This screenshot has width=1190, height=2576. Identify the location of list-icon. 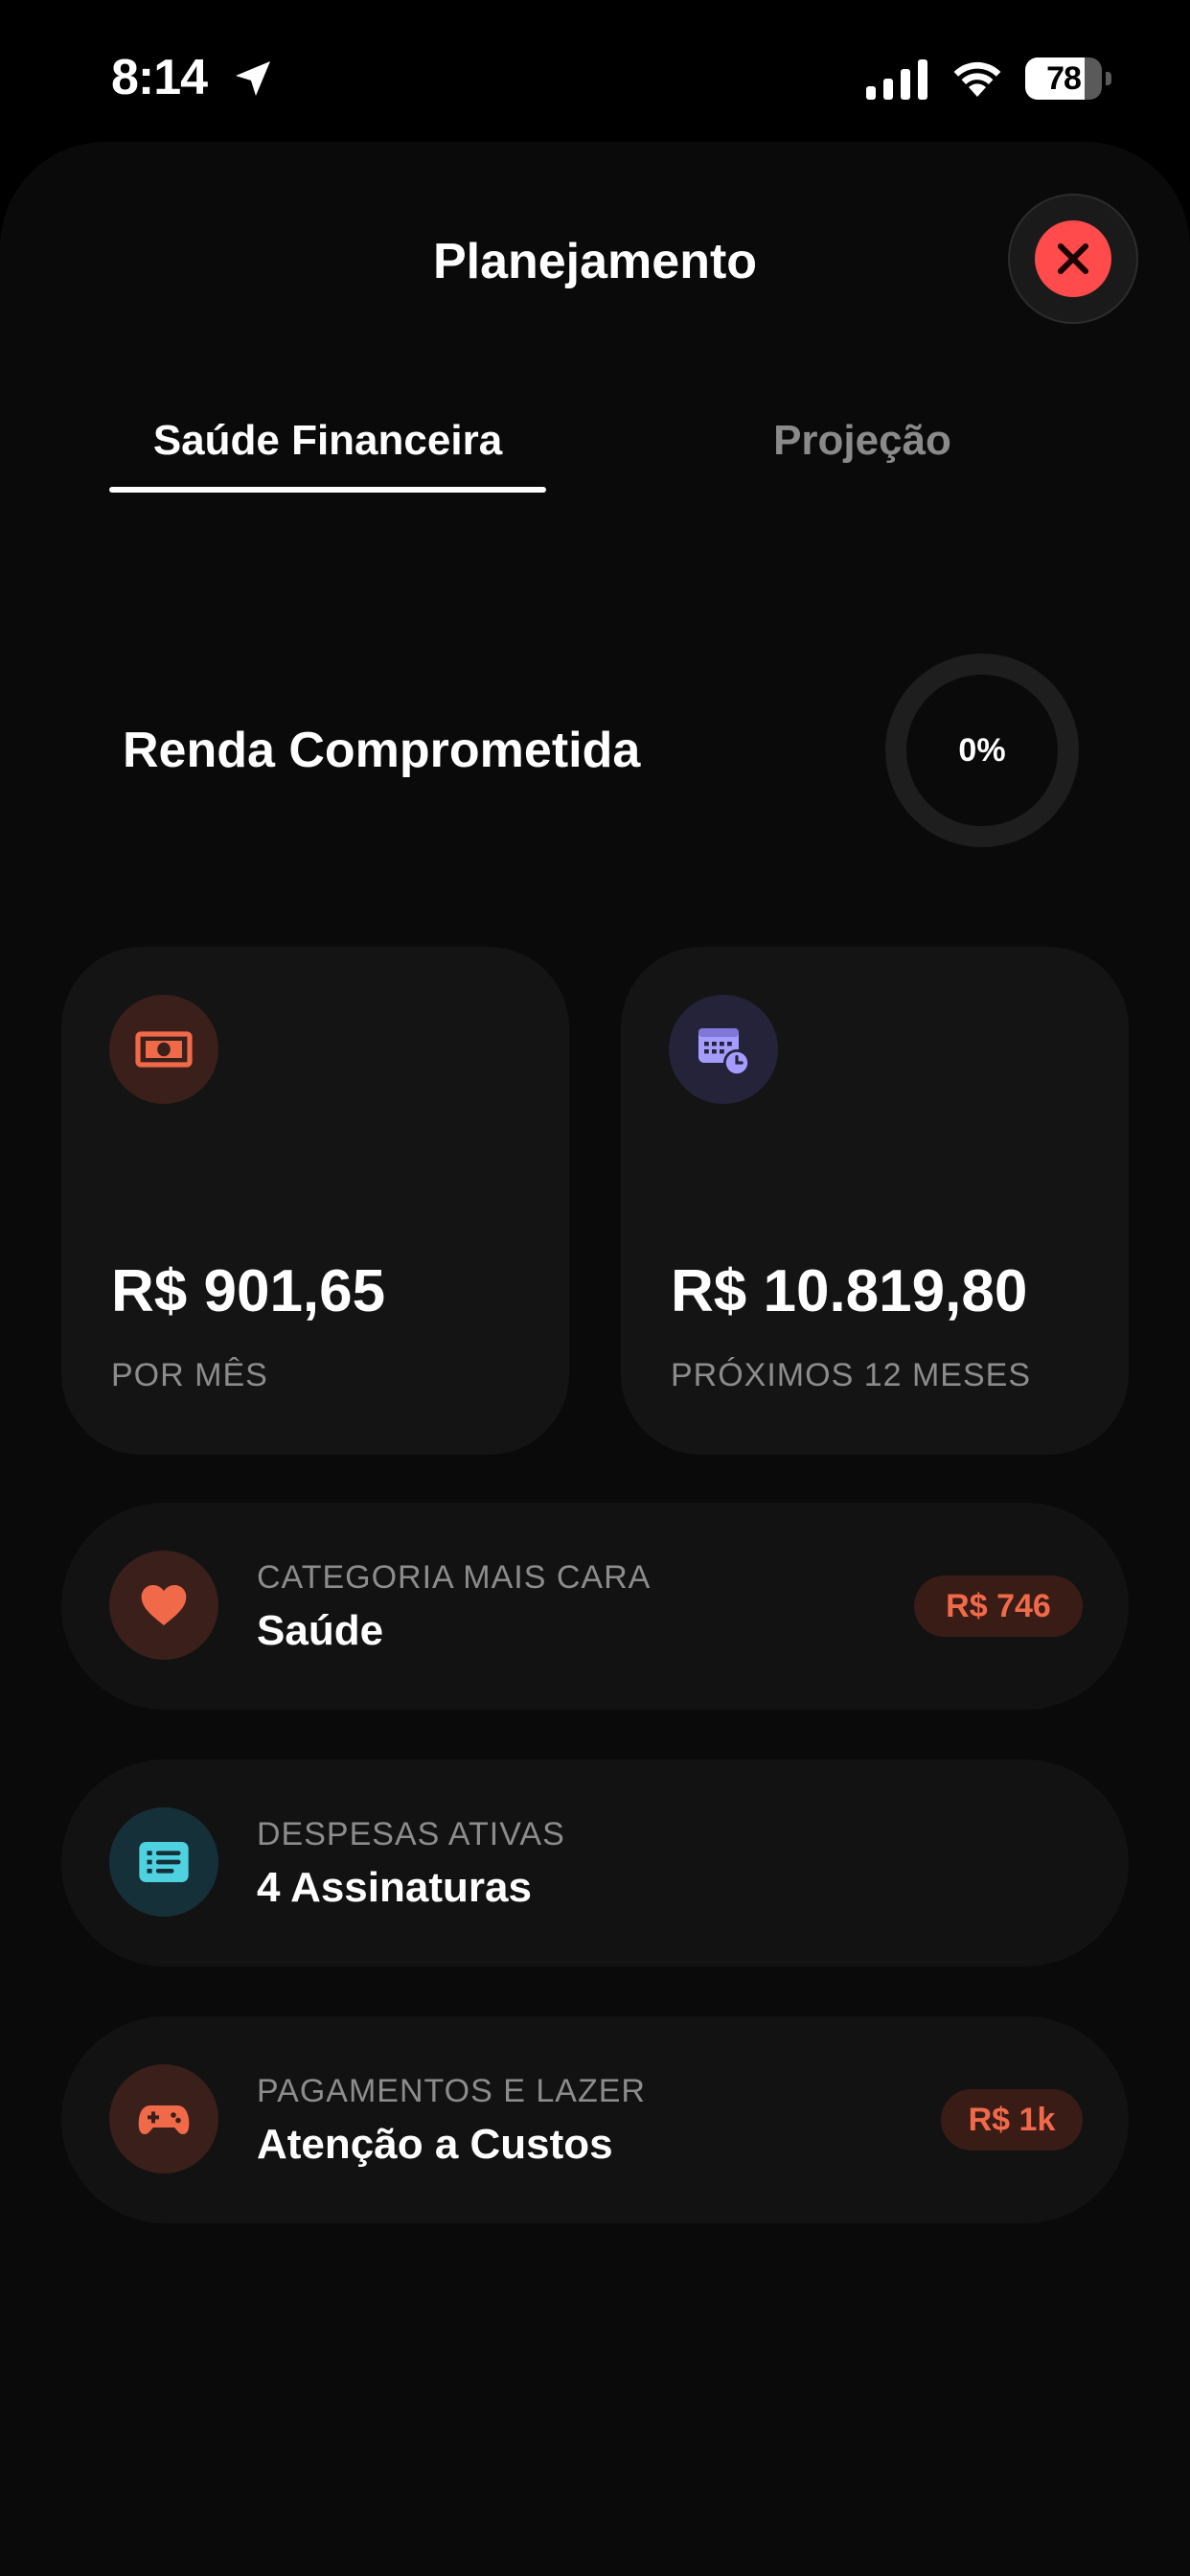
(164, 1862).